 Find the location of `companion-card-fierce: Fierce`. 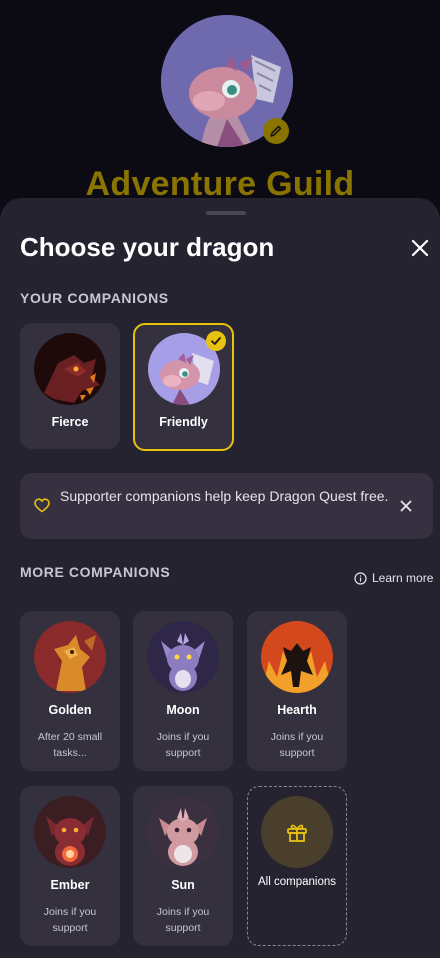

companion-card-fierce: Fierce is located at coordinates (70, 386).